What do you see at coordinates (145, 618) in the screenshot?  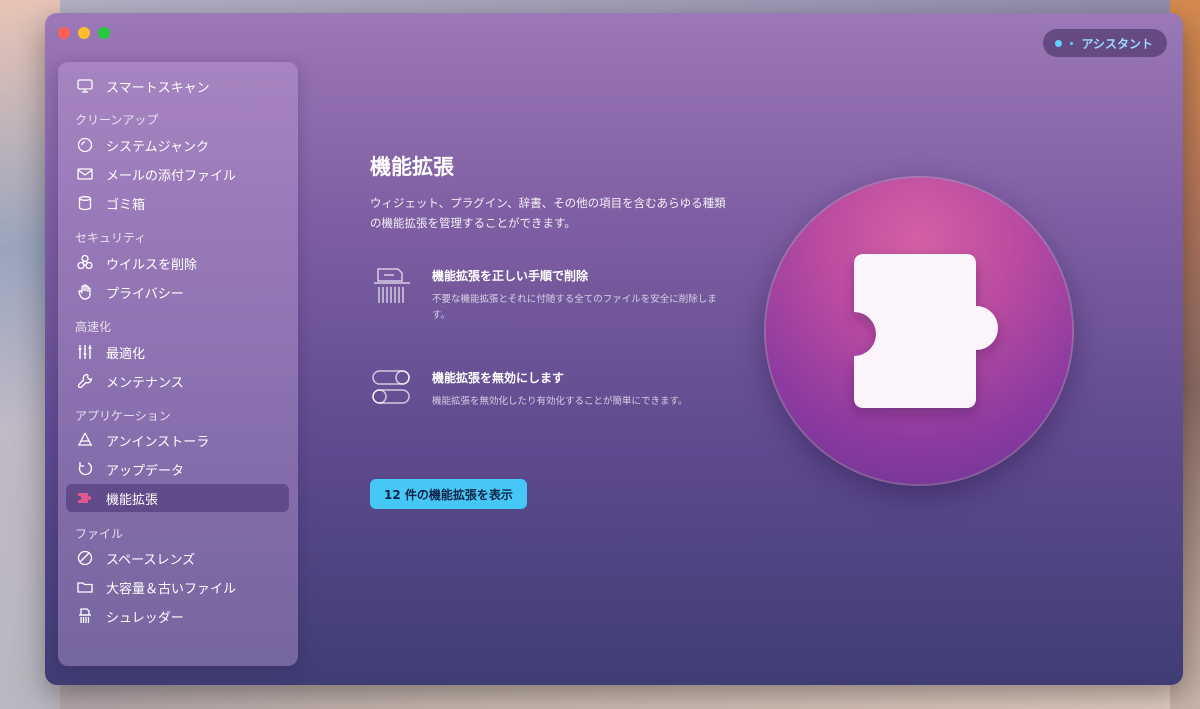 I see `sidebar-item-label: シュレッダー` at bounding box center [145, 618].